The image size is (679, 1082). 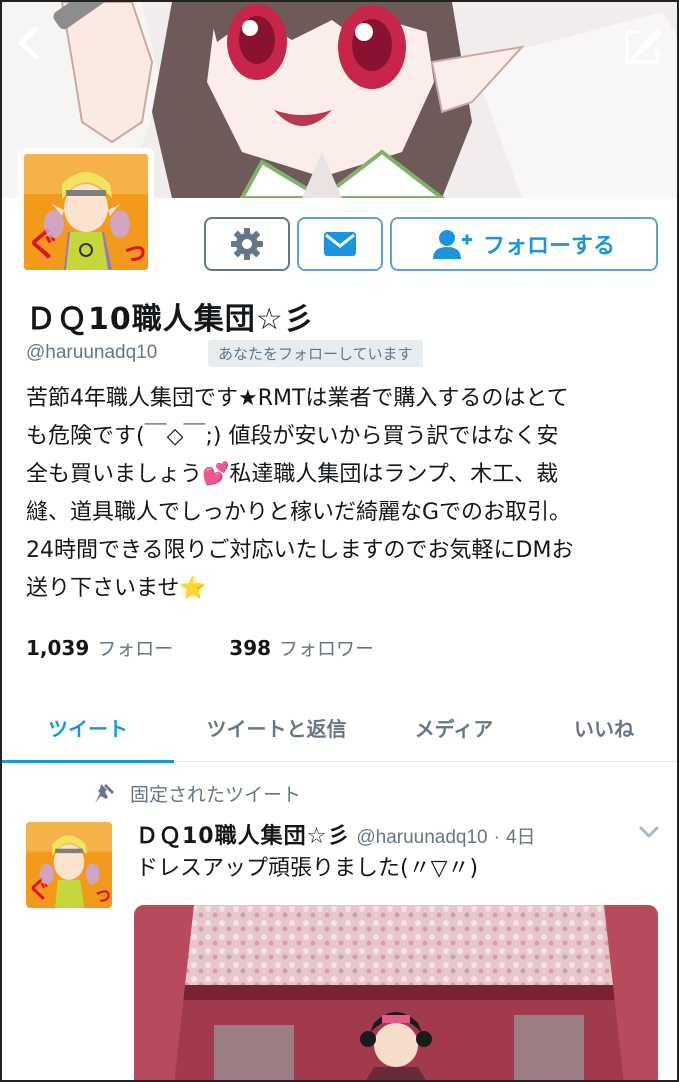 What do you see at coordinates (422, 837) in the screenshot?
I see `tweet-author-handle: @haruunadq10` at bounding box center [422, 837].